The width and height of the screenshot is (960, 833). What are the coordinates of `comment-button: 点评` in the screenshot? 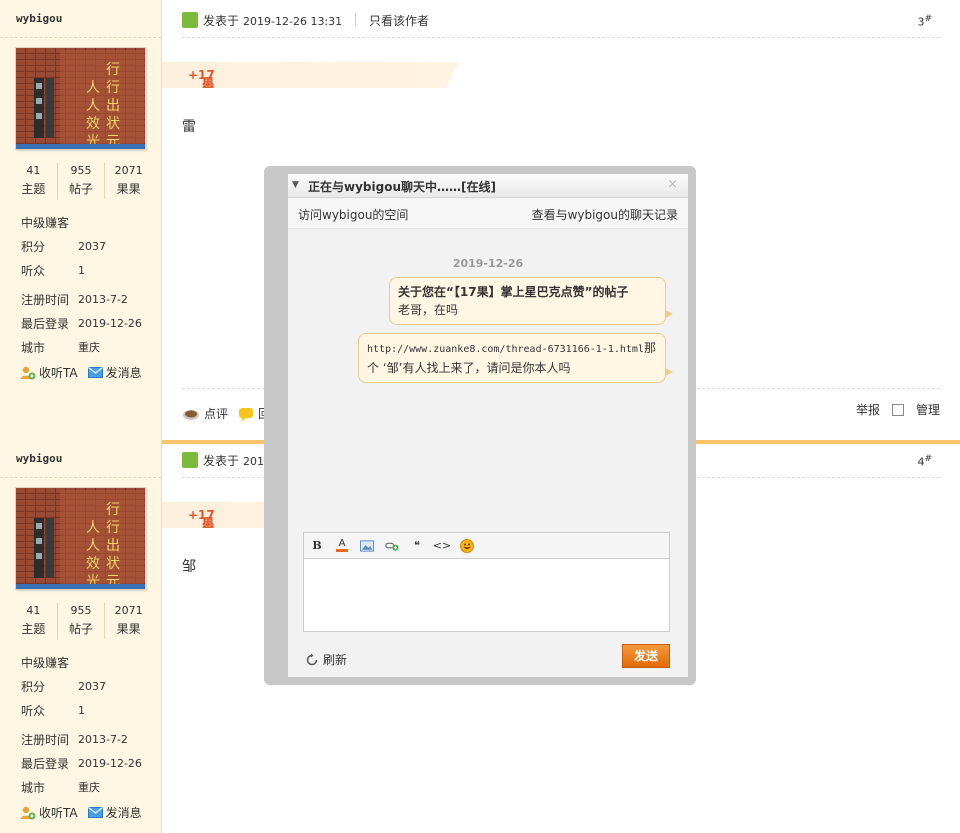 It's located at (205, 413).